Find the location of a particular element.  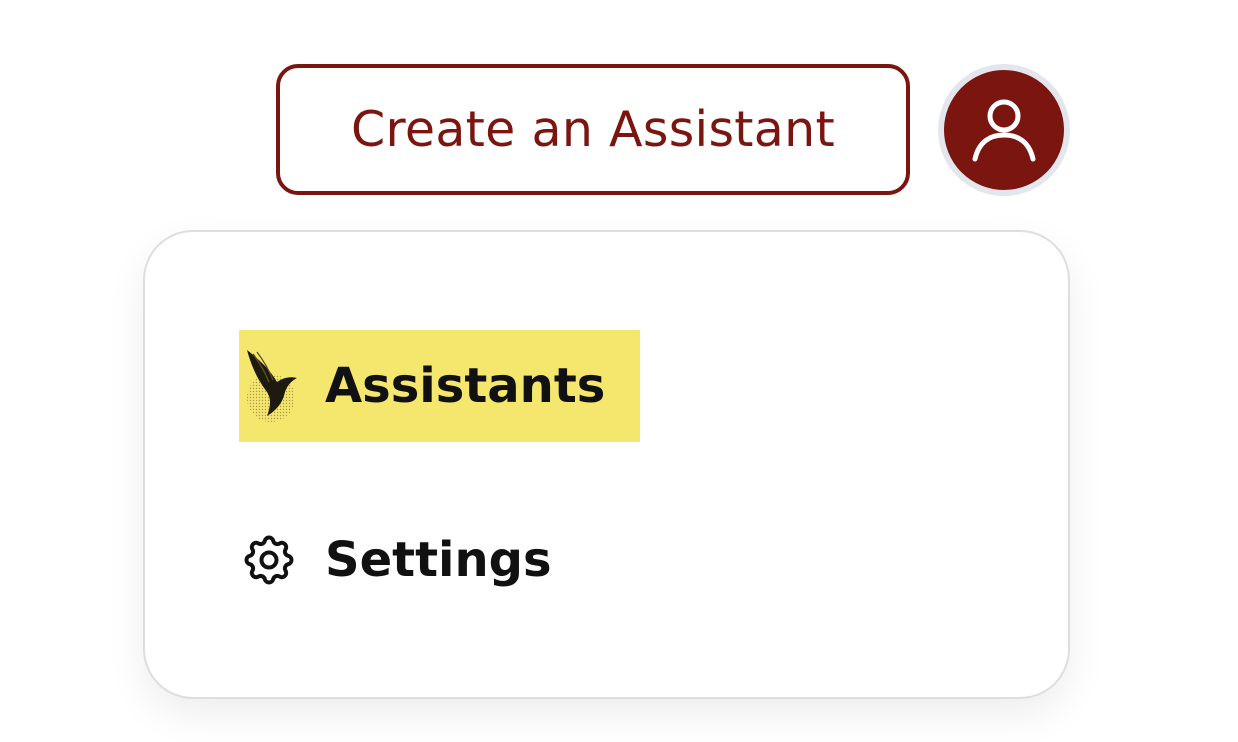

user-icon is located at coordinates (1004, 130).